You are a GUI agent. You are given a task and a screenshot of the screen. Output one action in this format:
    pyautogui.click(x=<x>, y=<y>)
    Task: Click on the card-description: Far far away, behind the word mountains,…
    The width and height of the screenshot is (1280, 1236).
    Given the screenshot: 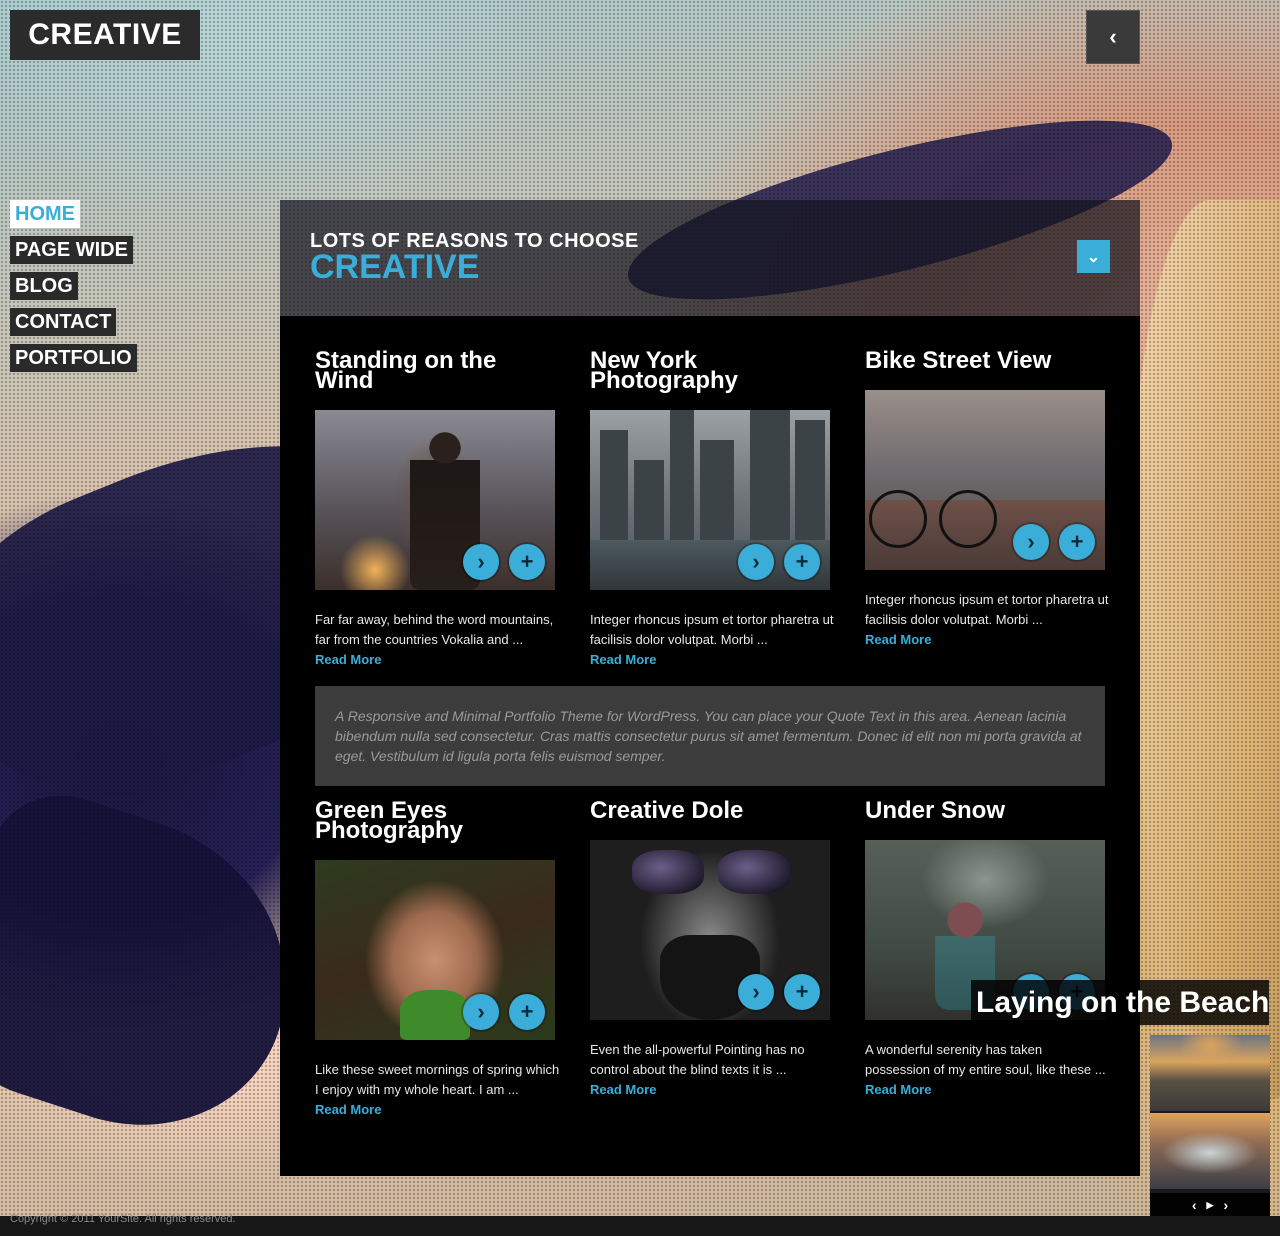 What is the action you would take?
    pyautogui.click(x=437, y=640)
    